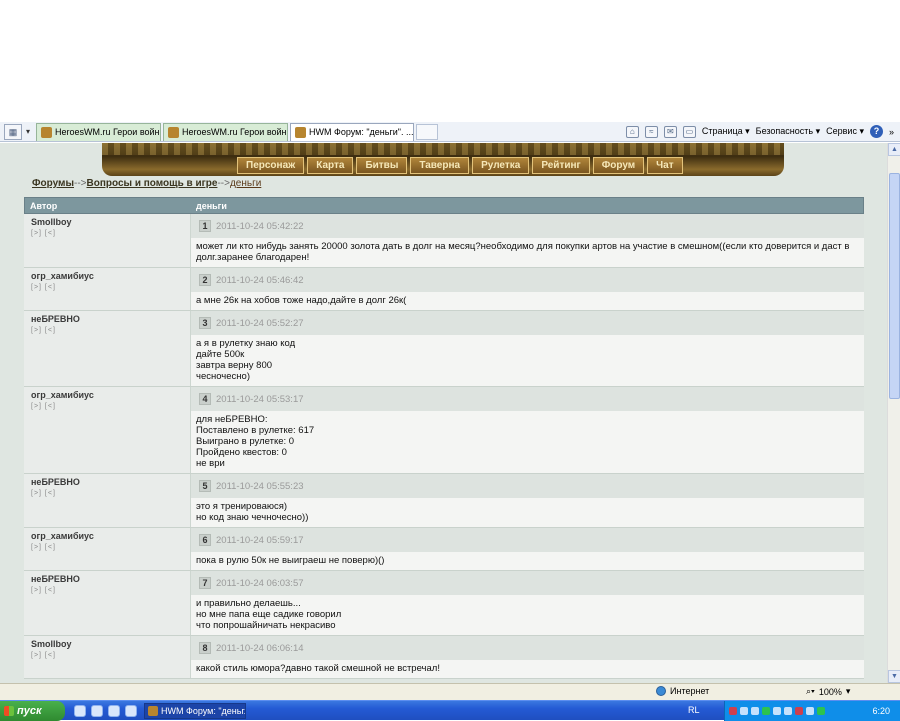 This screenshot has width=900, height=721. I want to click on zoom-control: ⌕▾ 100% ▾, so click(828, 691).